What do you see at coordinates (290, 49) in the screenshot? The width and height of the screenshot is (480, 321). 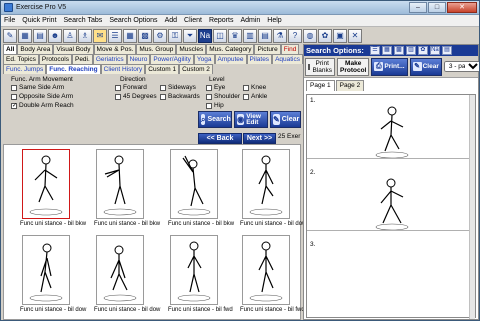 I see `tab-find: Find` at bounding box center [290, 49].